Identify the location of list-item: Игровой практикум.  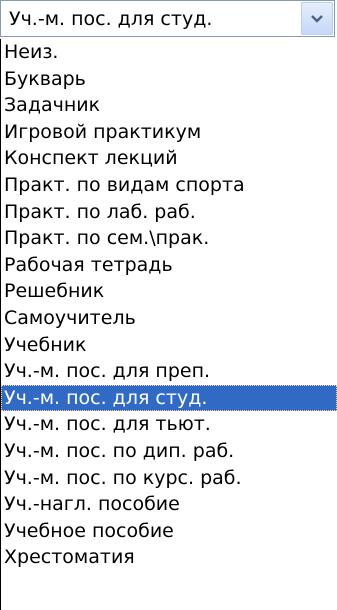
(169, 132).